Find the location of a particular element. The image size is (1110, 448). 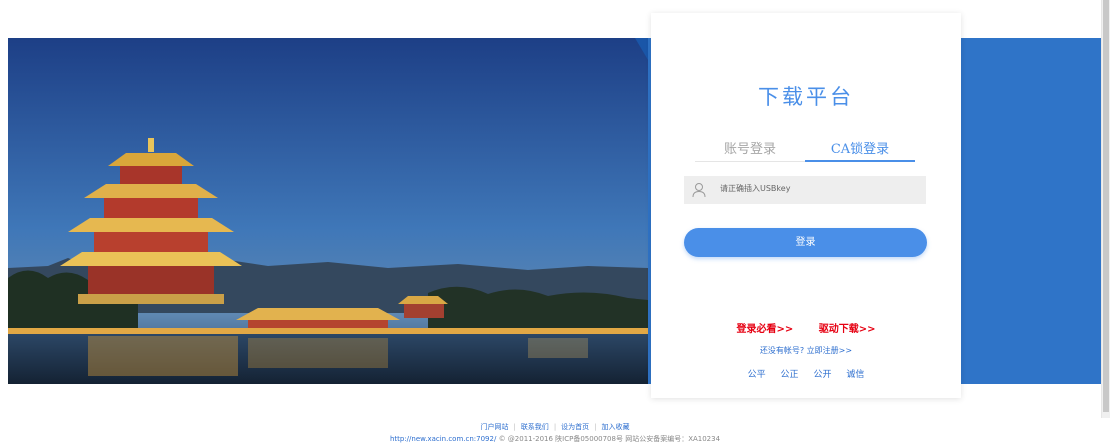

value-item: 诚信 is located at coordinates (855, 375).